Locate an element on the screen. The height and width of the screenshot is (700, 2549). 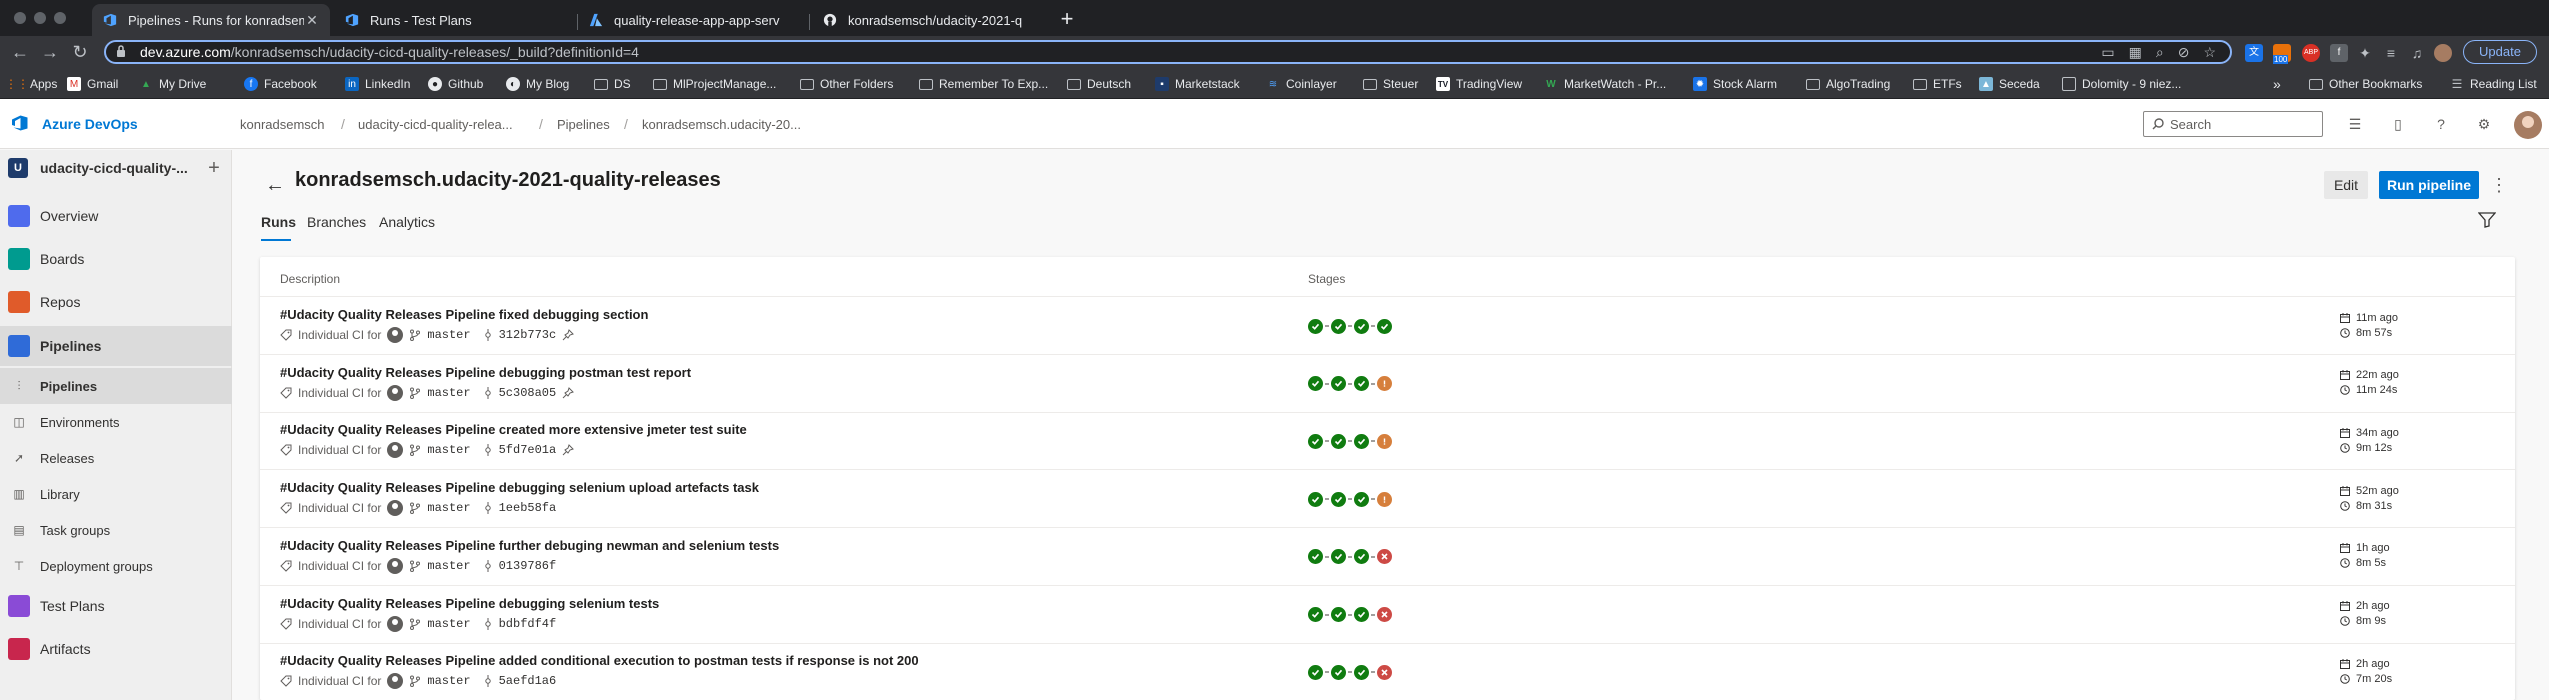
edit-button: Edit is located at coordinates (2346, 185).